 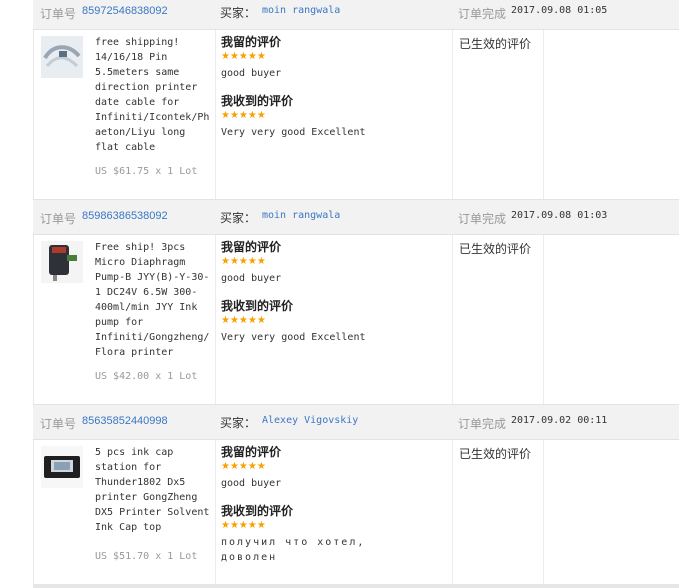 I want to click on product-price: US $61.75 x 1 Lot, so click(x=146, y=171).